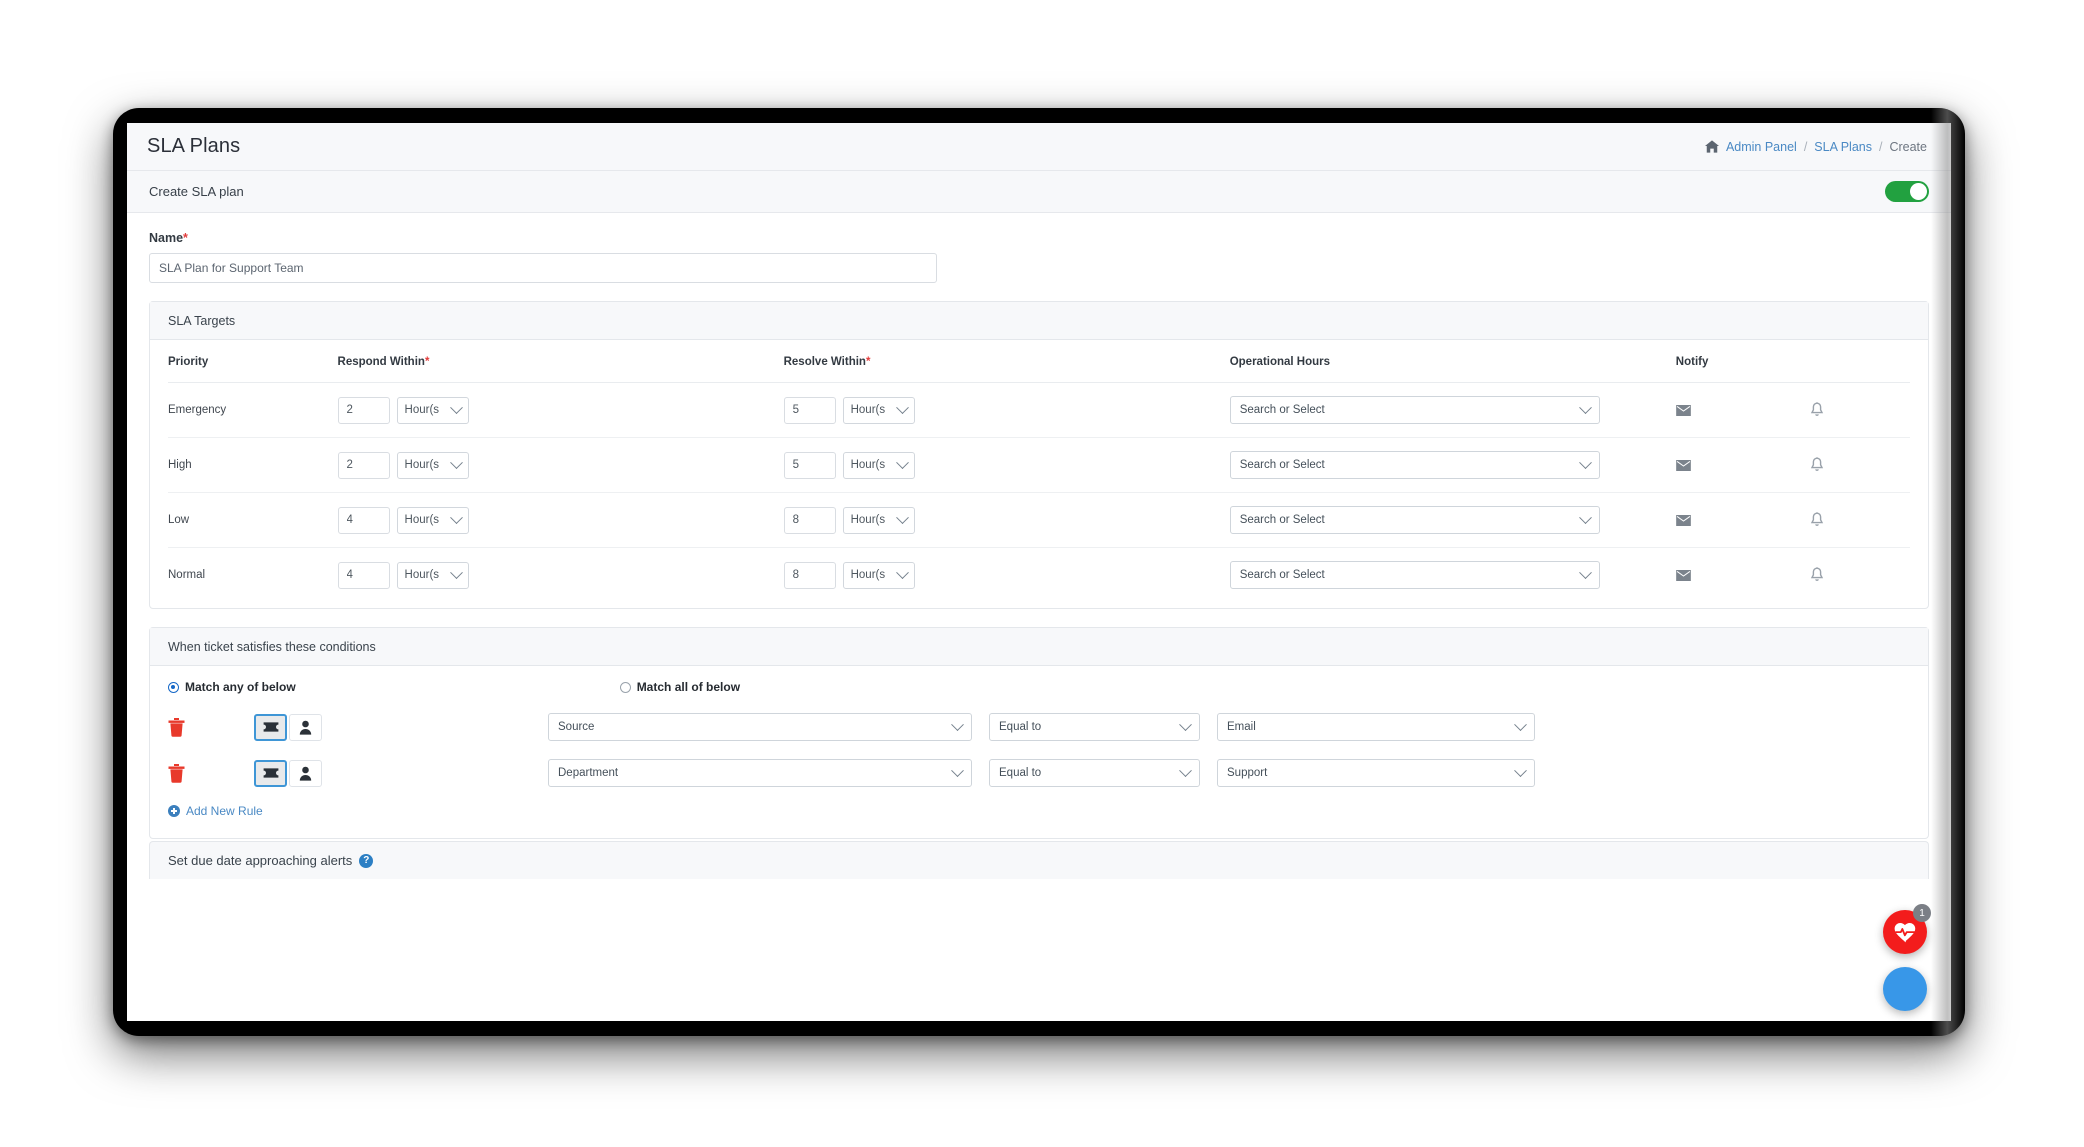  What do you see at coordinates (1039, 814) in the screenshot?
I see `add-new-rule-button: Add New Rule` at bounding box center [1039, 814].